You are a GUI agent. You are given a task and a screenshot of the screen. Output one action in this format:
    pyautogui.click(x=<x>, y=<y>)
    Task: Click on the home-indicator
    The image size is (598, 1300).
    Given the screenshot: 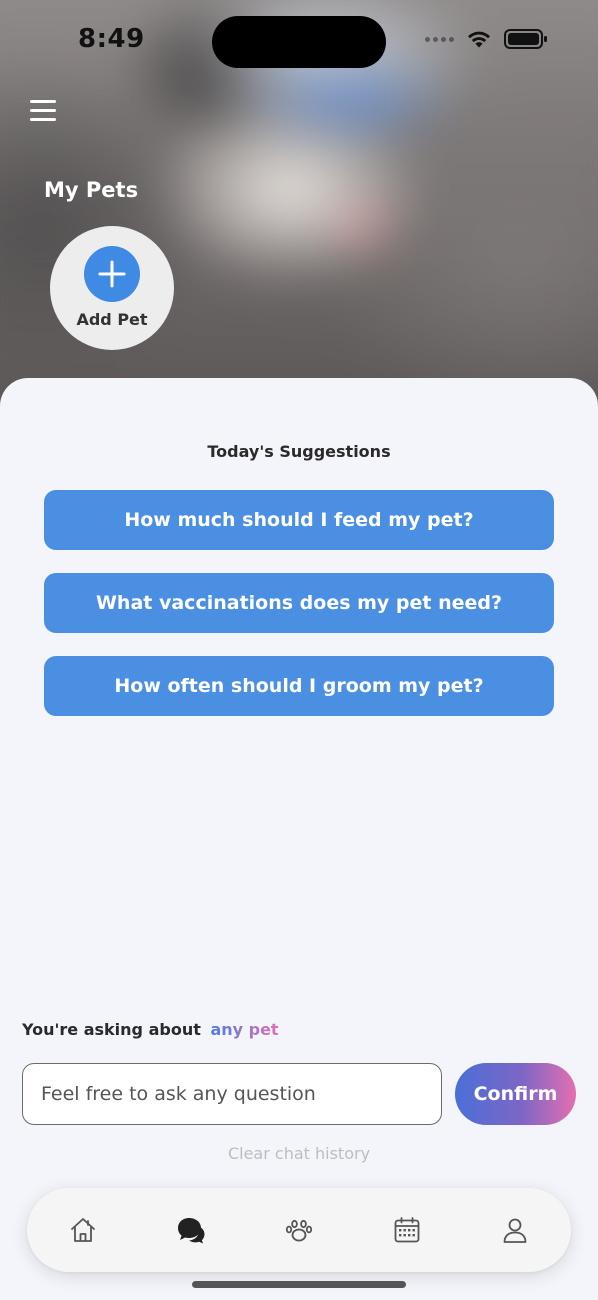 What is the action you would take?
    pyautogui.click(x=299, y=1284)
    